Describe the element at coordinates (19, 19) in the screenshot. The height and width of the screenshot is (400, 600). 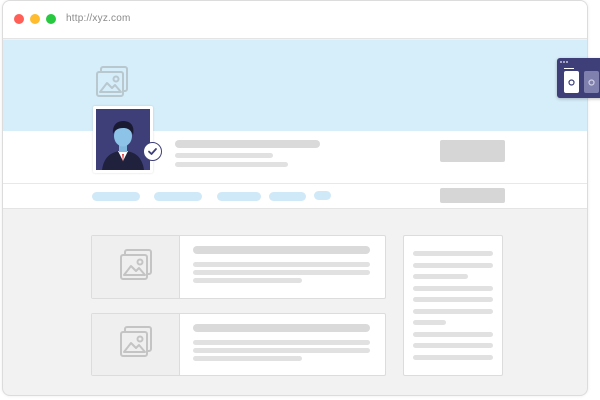
I see `close-window-button` at that location.